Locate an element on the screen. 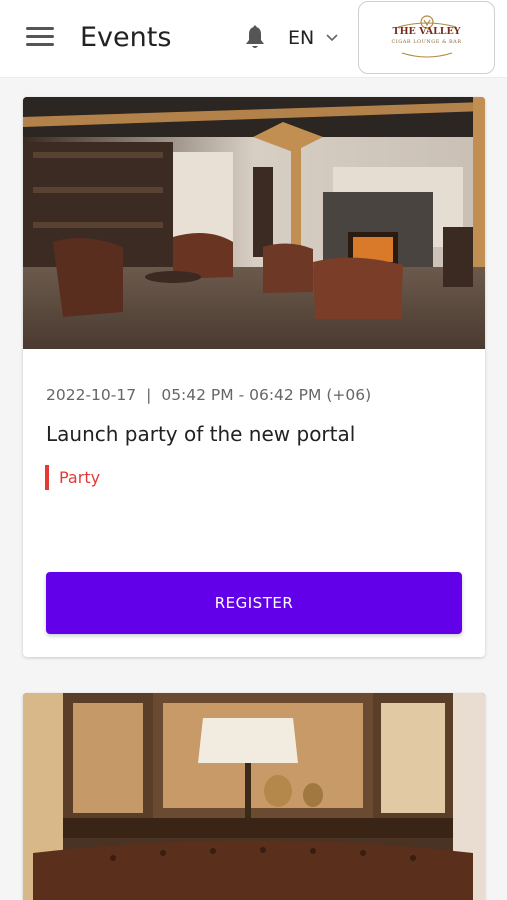 This screenshot has height=900, width=507. event-datetime: 2022-10-17 | 05:42 PM - 06:42 PM (+06) is located at coordinates (208, 395).